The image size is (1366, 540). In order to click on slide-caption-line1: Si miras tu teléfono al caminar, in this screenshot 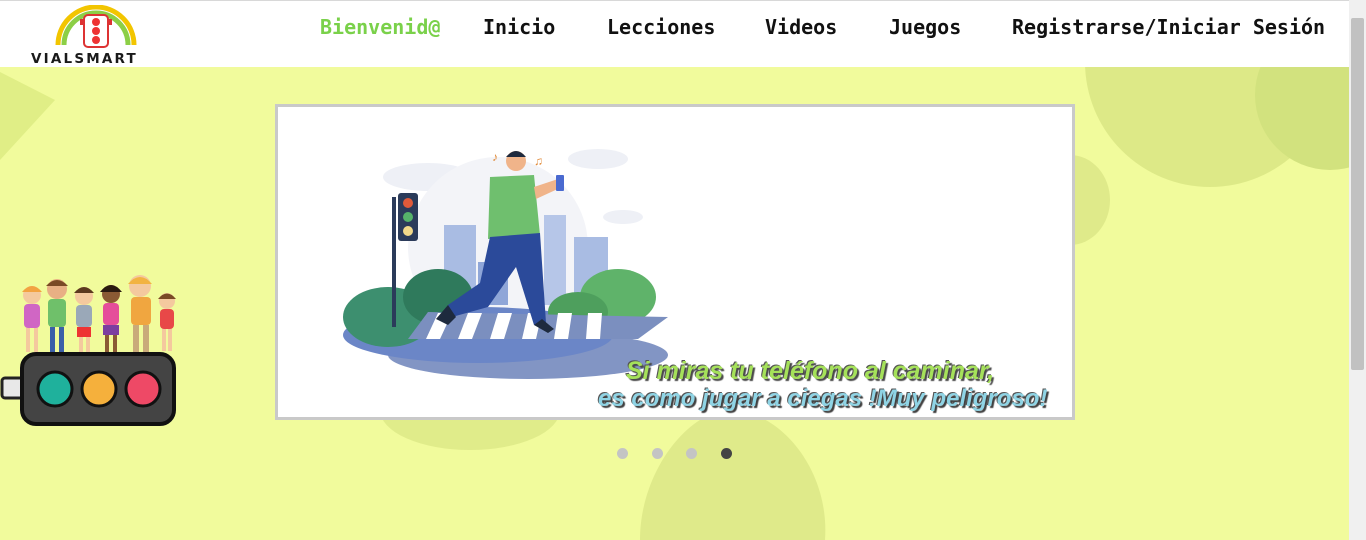, I will do `click(810, 371)`.